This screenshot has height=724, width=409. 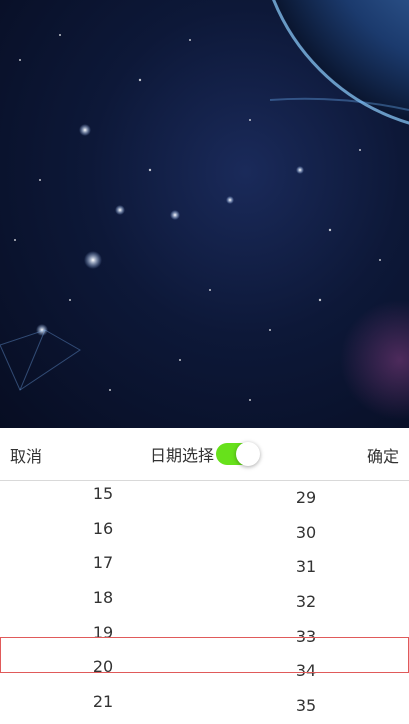 I want to click on wheel-option: 20, so click(x=103, y=671).